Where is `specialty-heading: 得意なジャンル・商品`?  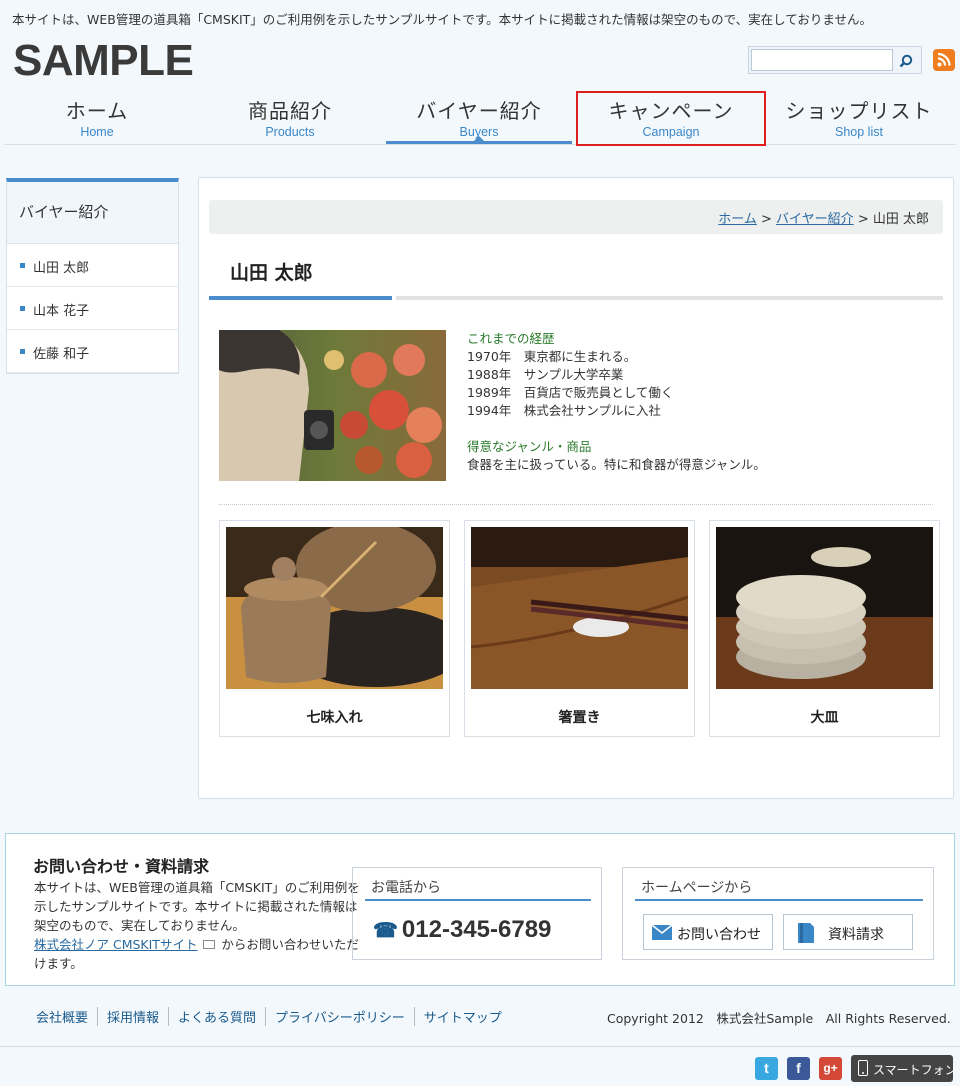 specialty-heading: 得意なジャンル・商品 is located at coordinates (529, 446).